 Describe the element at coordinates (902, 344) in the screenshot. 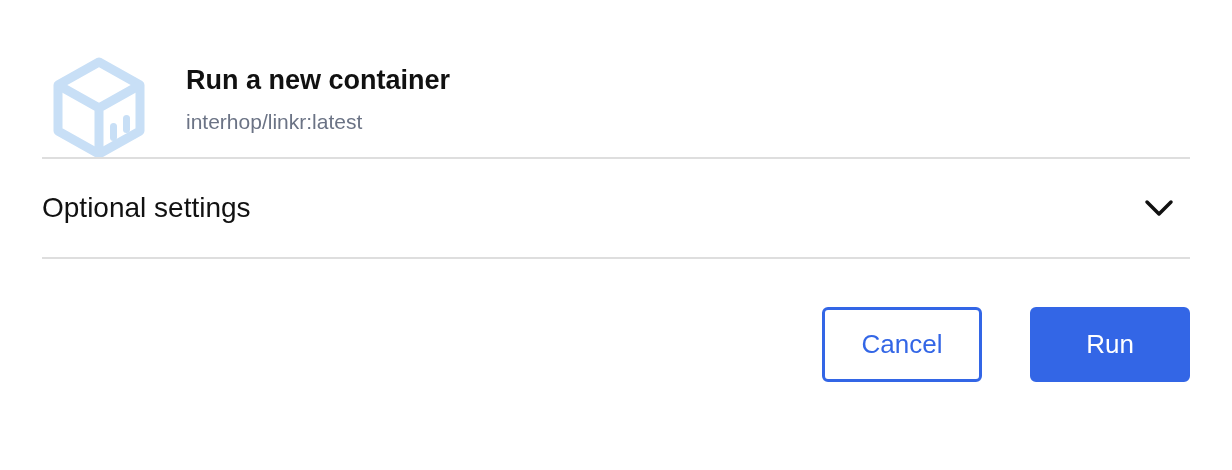

I see `cancel-button: Cancel` at that location.